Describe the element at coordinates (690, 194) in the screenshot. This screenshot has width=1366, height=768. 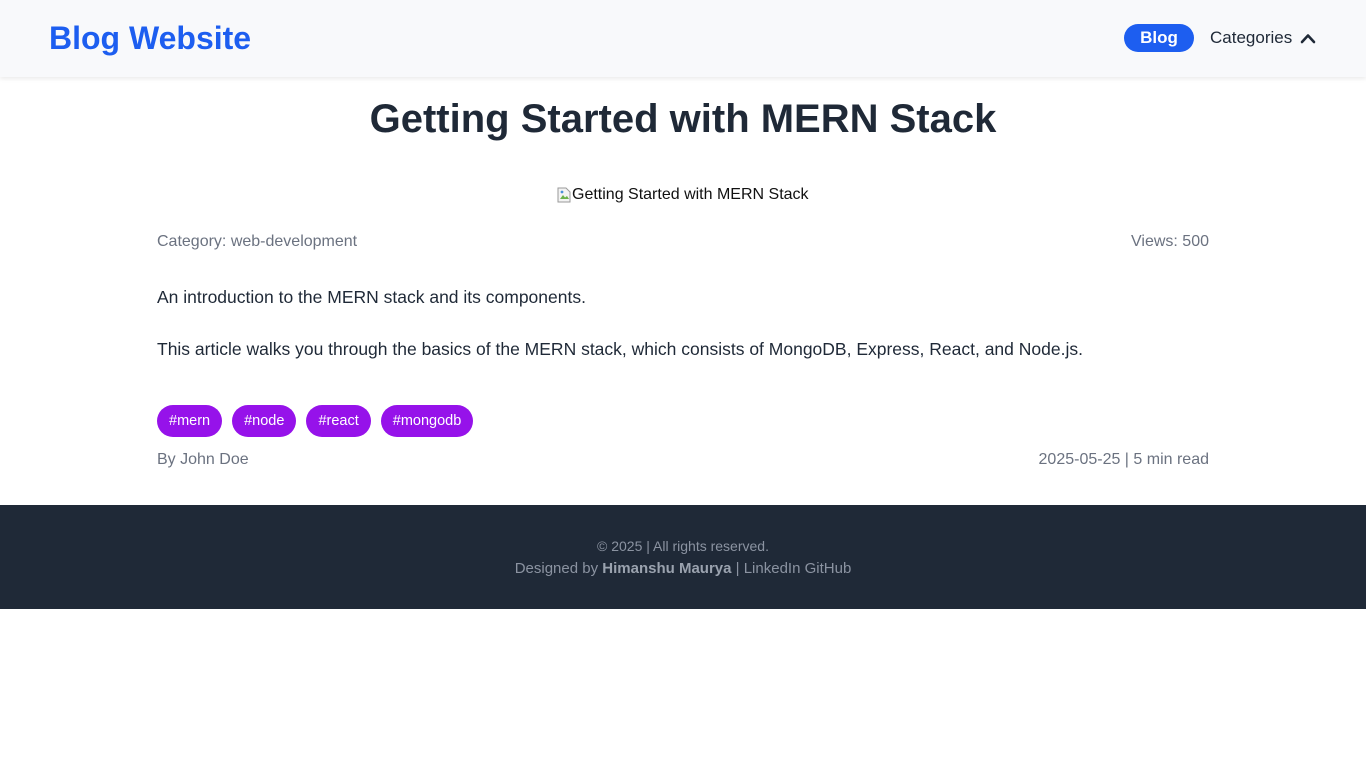
I see `post-image-alt-text: Getting Started with MERN Stack` at that location.